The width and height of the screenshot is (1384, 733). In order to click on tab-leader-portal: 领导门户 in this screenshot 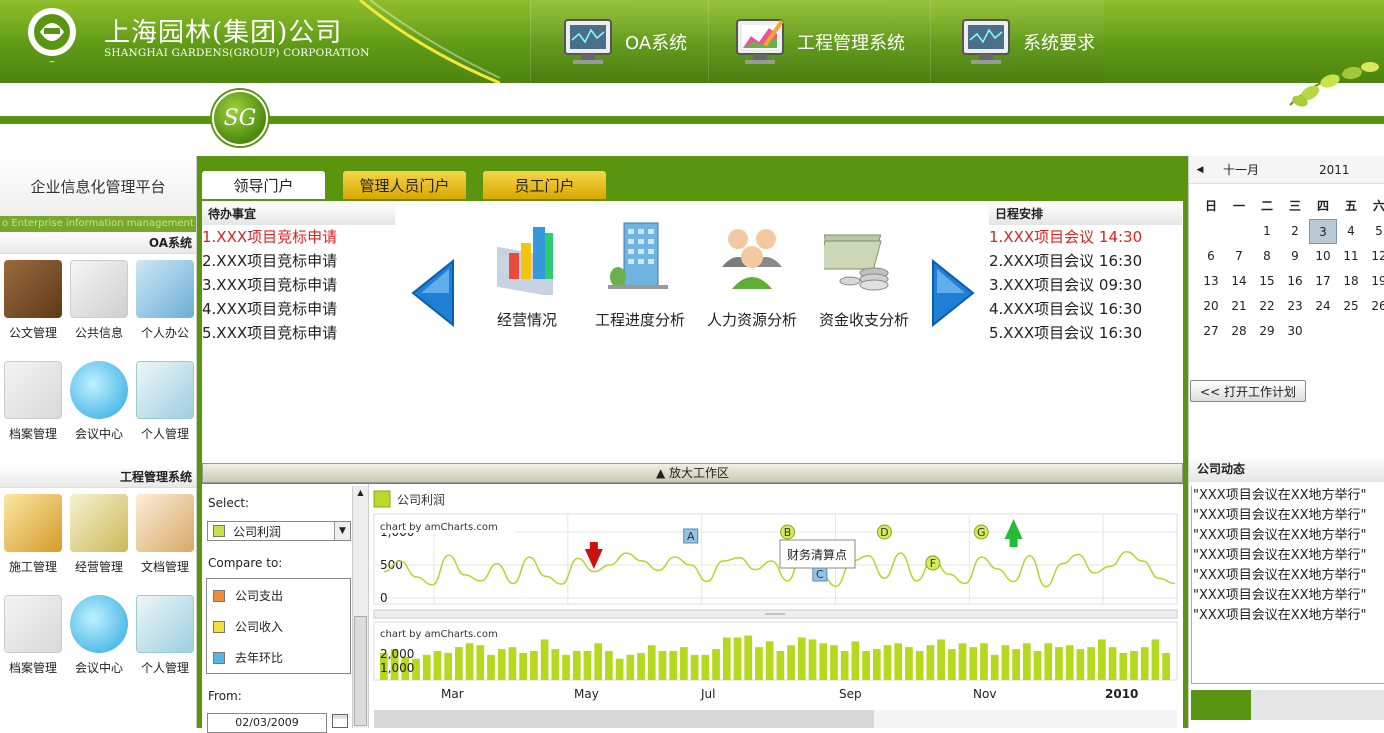, I will do `click(263, 185)`.